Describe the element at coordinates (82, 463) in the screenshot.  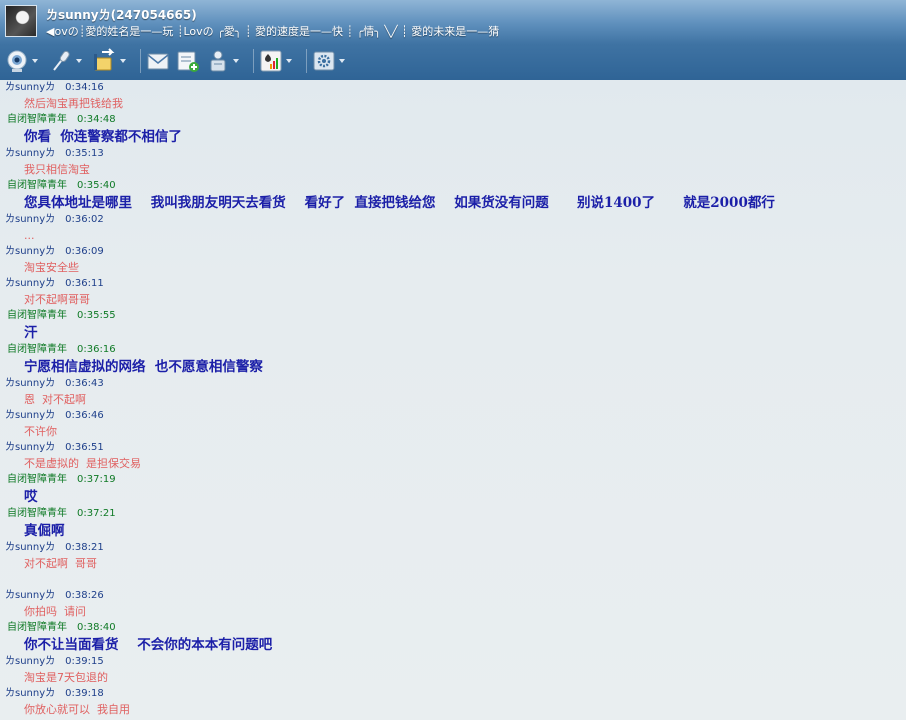
I see `message-text: 不是虚拟的 是担保交易` at that location.